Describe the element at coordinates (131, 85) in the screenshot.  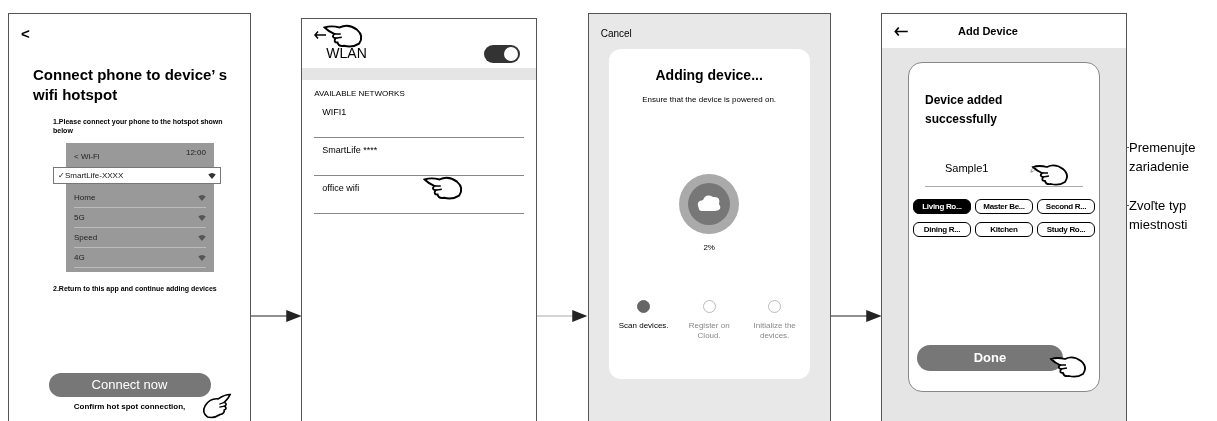
I see `screen-title: Connect phone to device’ s wifi hotspot` at that location.